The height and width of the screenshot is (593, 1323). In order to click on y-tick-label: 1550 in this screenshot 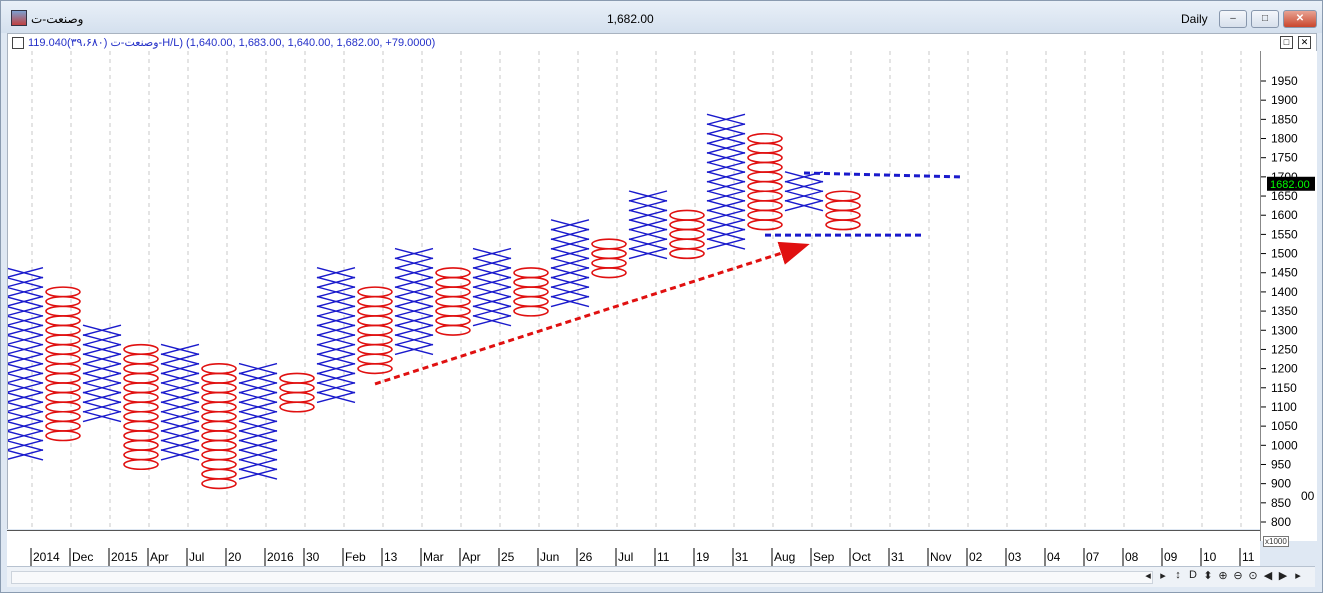, I will do `click(1284, 234)`.